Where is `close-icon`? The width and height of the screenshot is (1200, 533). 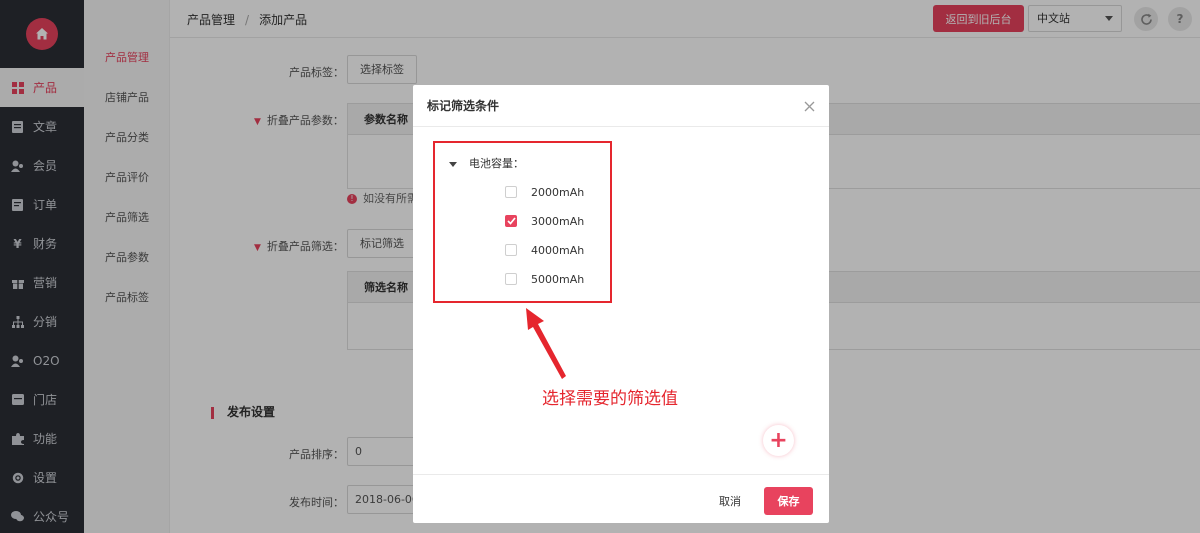
close-icon is located at coordinates (809, 106).